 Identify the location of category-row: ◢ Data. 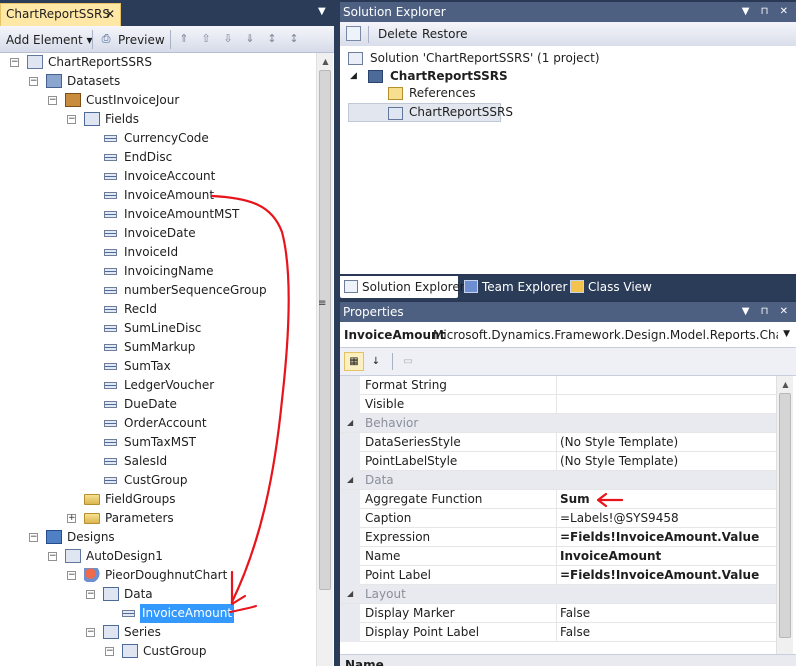
(558, 480).